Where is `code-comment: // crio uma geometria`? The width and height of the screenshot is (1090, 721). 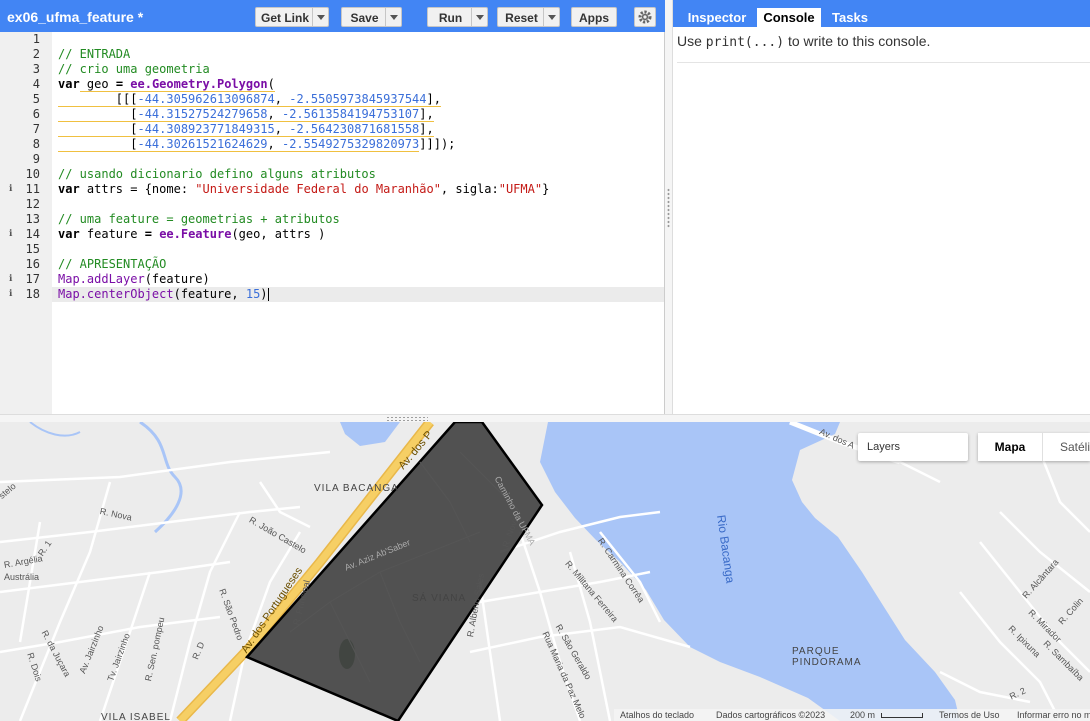
code-comment: // crio uma geometria is located at coordinates (134, 69).